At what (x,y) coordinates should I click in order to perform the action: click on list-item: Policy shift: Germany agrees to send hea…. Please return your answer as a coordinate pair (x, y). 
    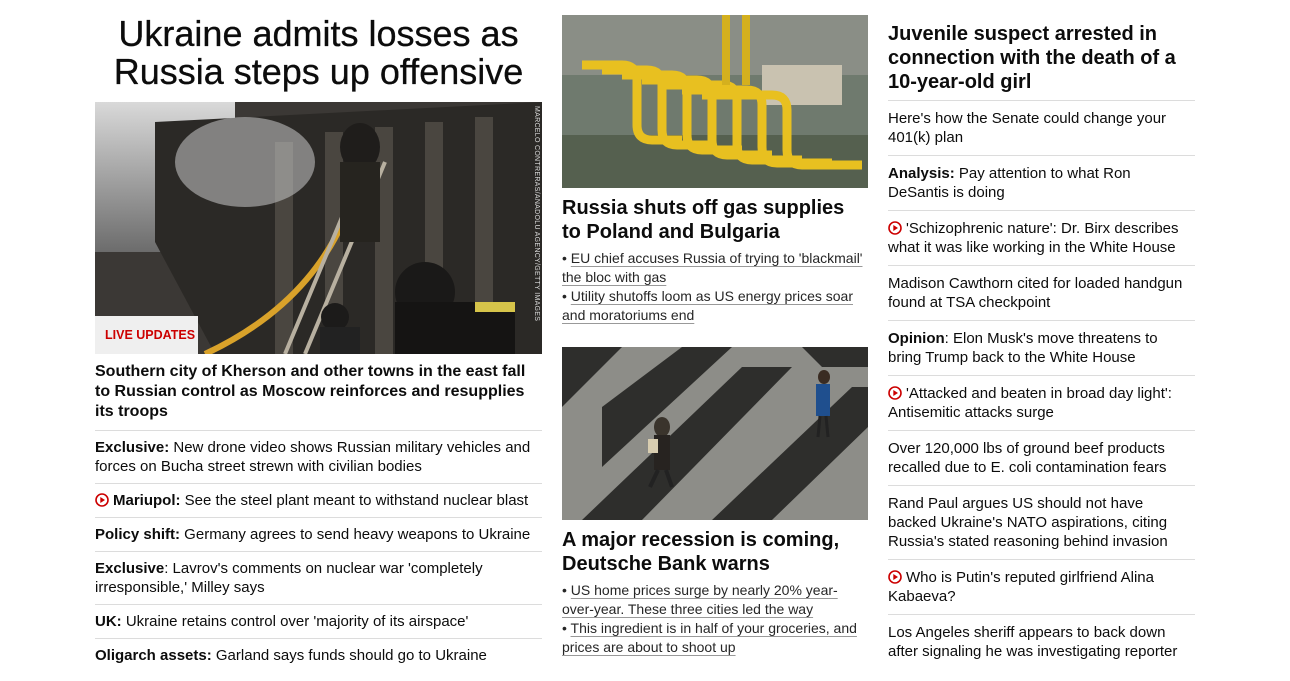
    Looking at the image, I should click on (318, 535).